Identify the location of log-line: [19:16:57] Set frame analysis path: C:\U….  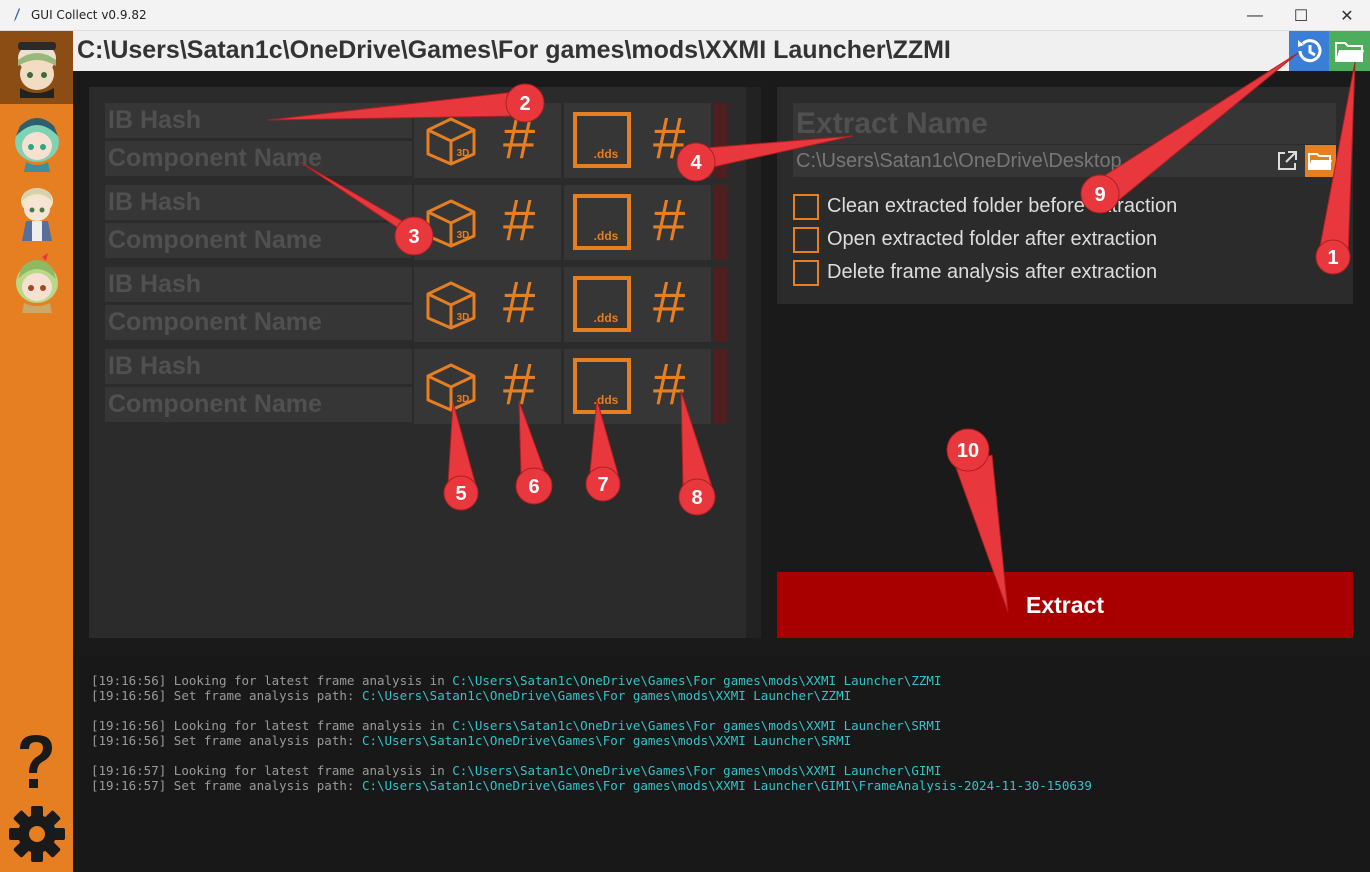
(591, 785).